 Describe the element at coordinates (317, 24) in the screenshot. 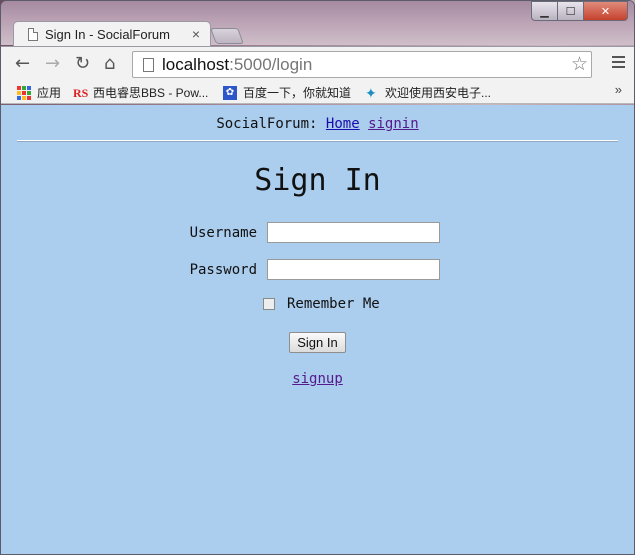

I see `title-bar: Sign In - SocialForum × ▁ ☐ ✕` at that location.